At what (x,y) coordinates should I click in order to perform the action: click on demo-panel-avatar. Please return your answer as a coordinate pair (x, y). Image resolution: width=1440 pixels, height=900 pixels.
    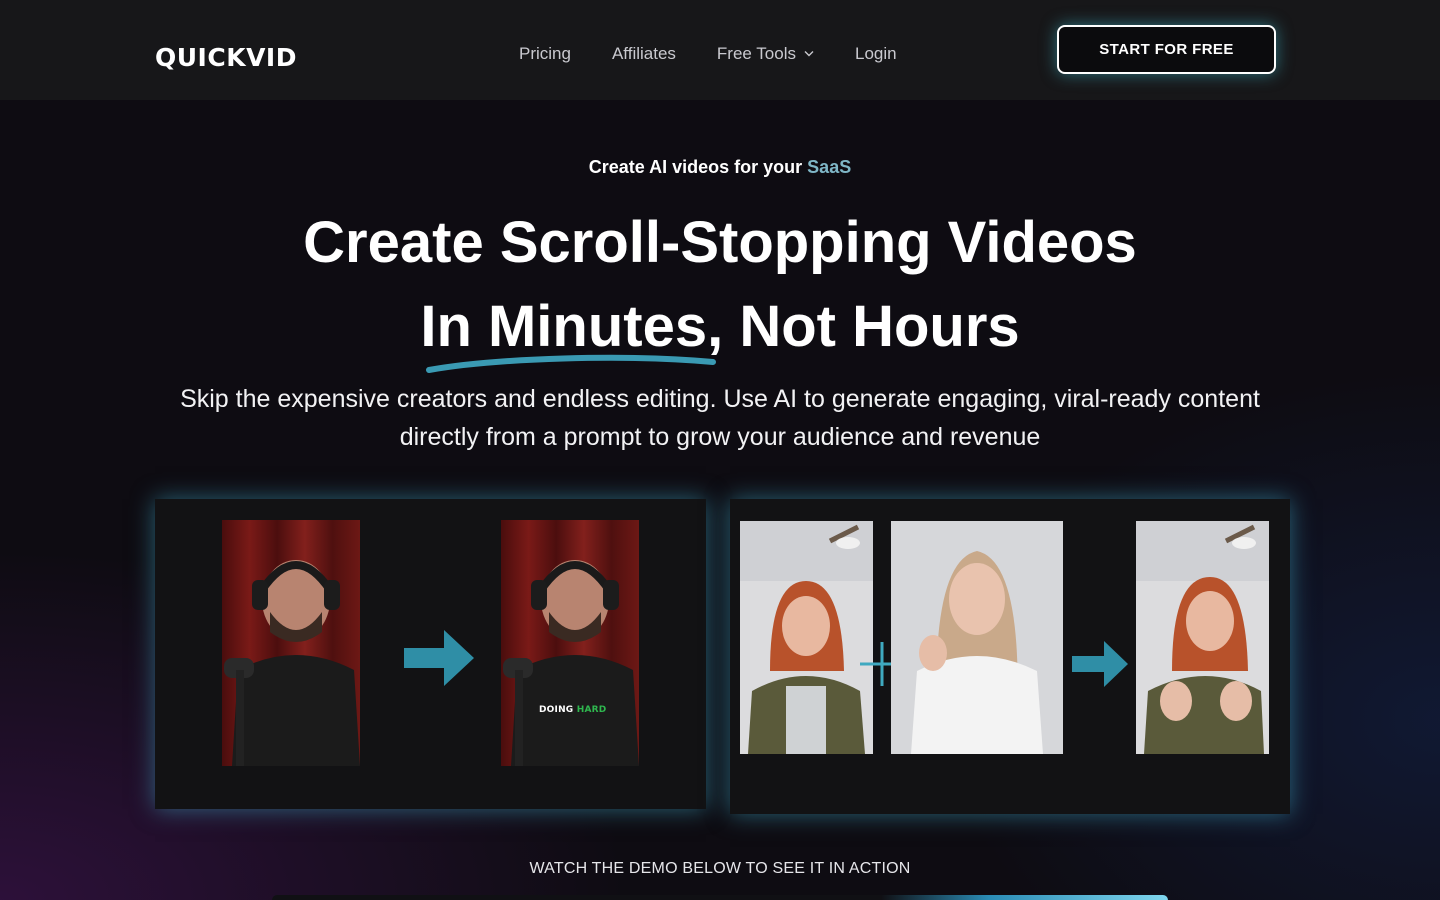
    Looking at the image, I should click on (1010, 656).